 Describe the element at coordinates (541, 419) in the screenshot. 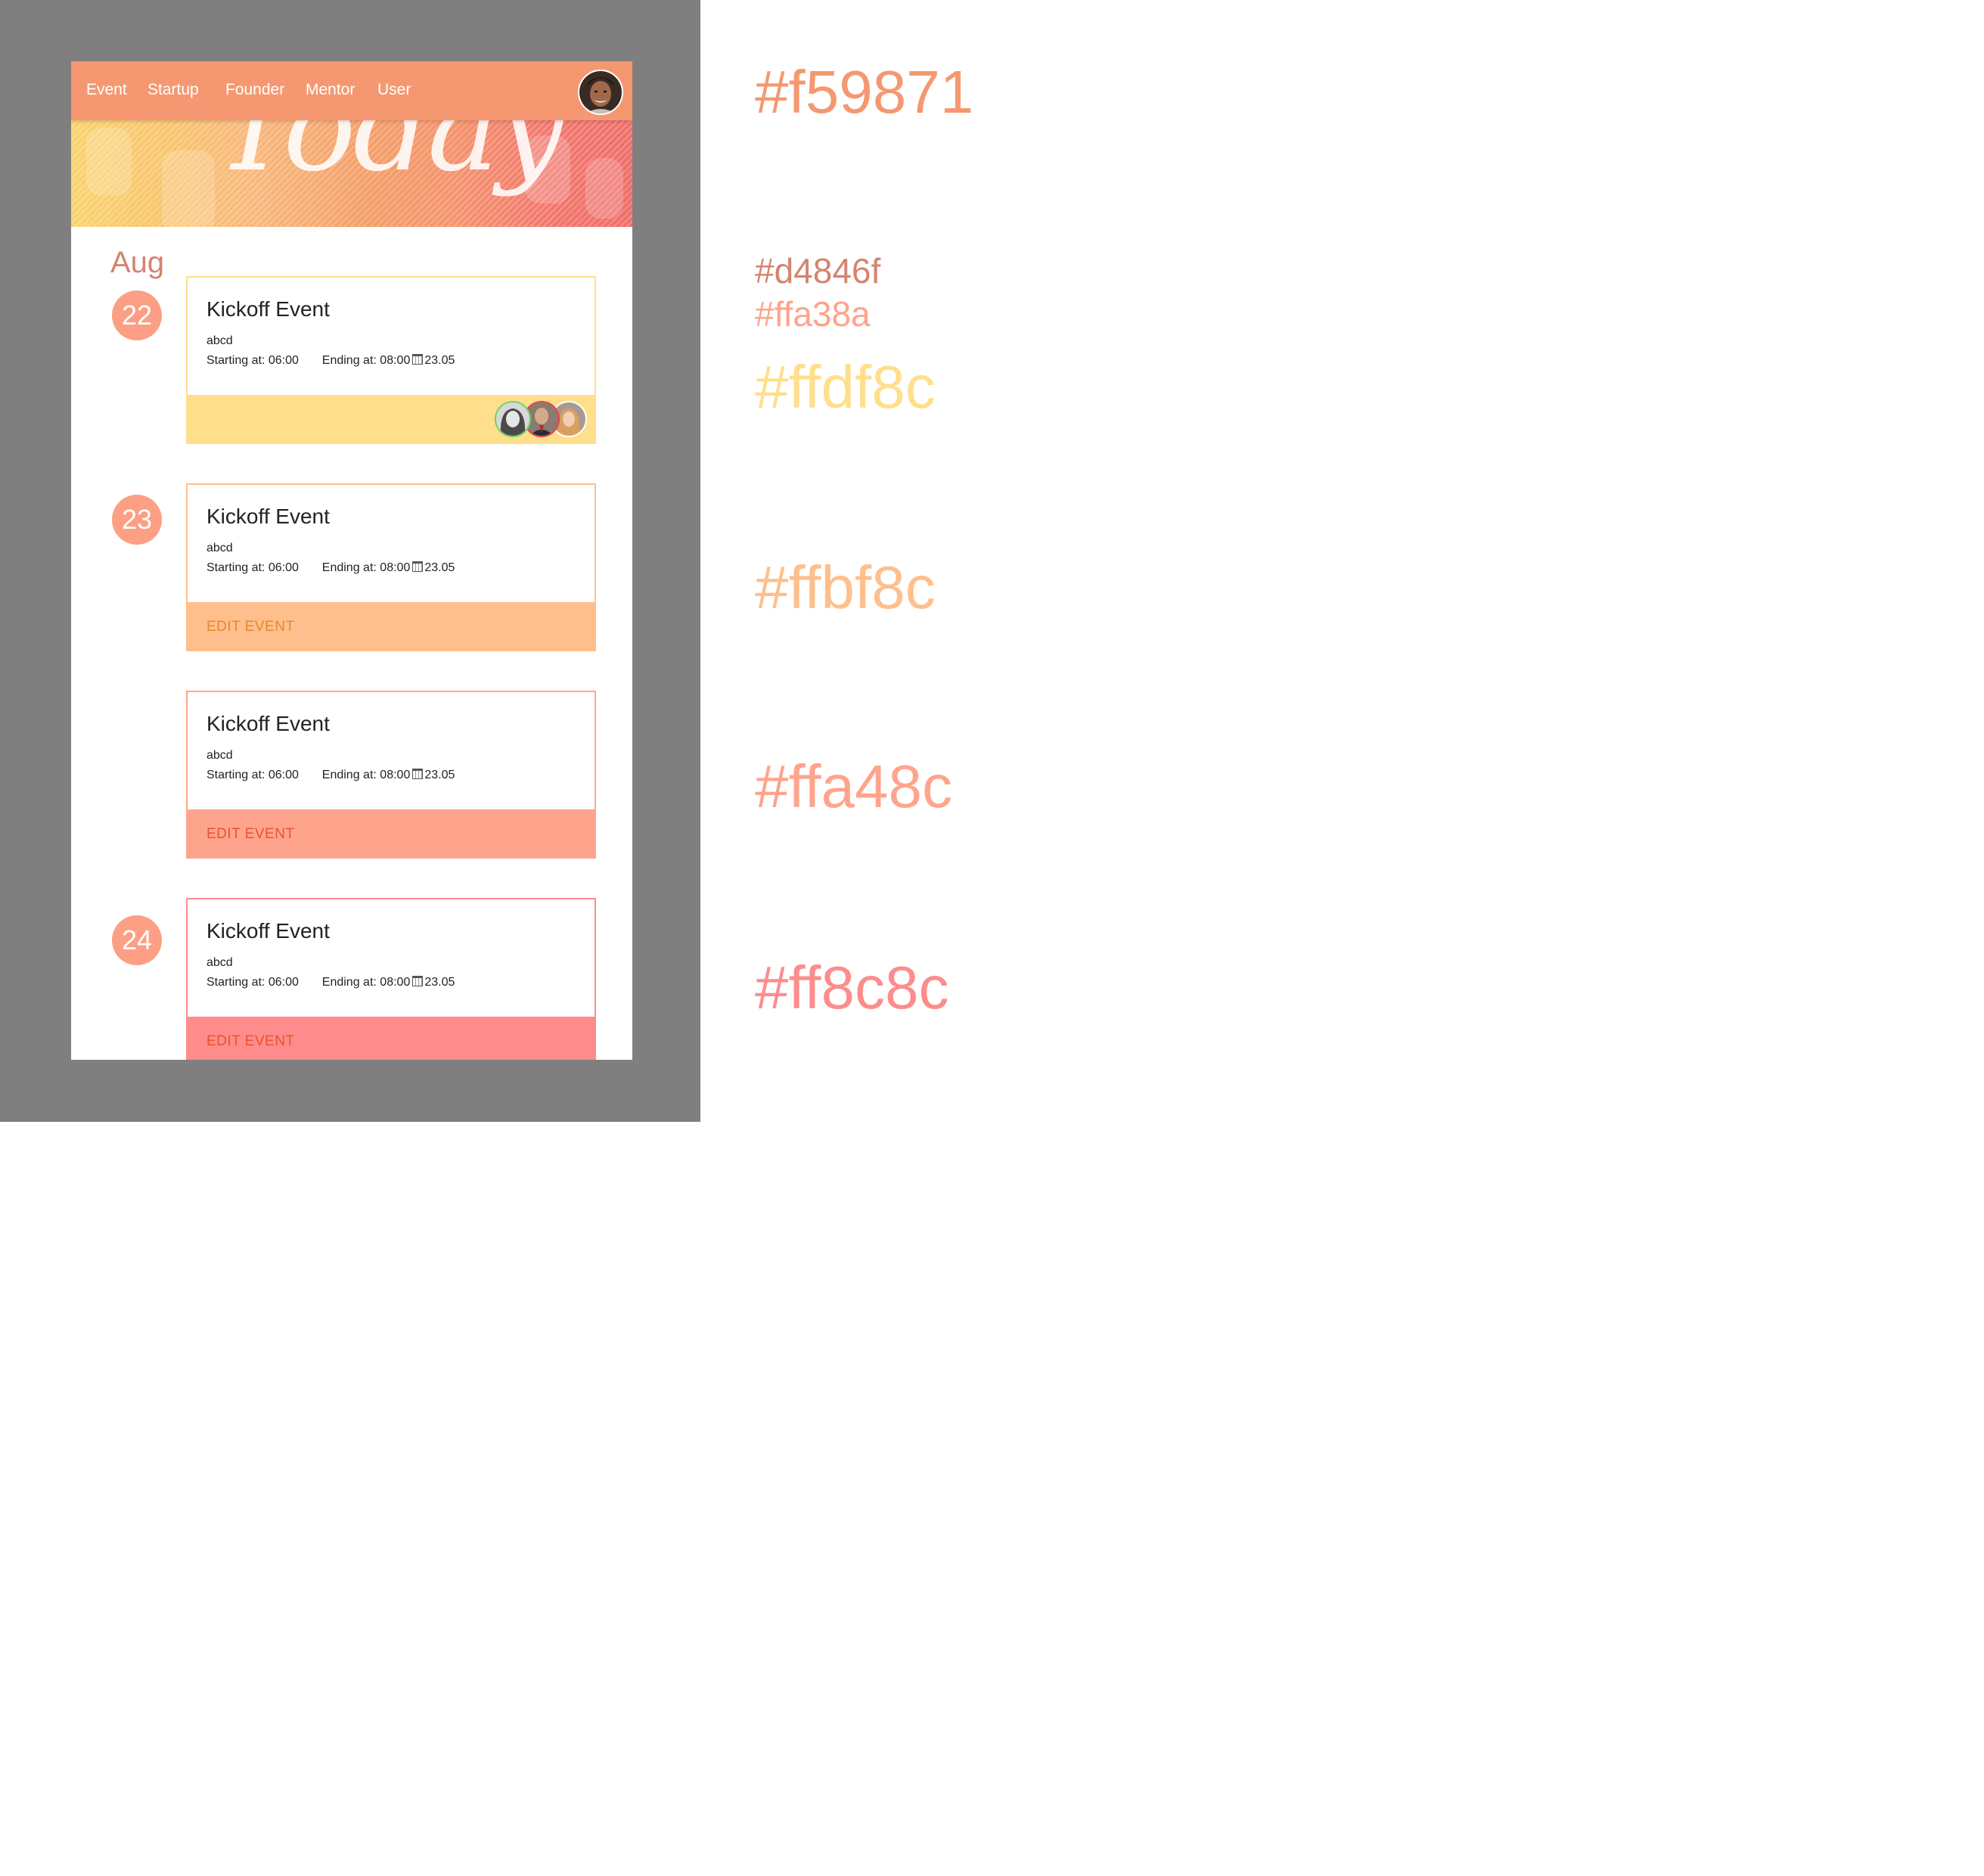

I see `attendee-avatars` at that location.